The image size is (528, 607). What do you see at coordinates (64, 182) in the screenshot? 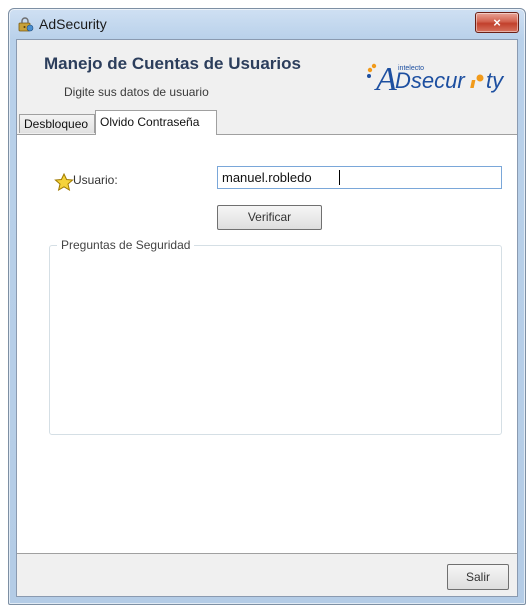
I see `star-icon` at bounding box center [64, 182].